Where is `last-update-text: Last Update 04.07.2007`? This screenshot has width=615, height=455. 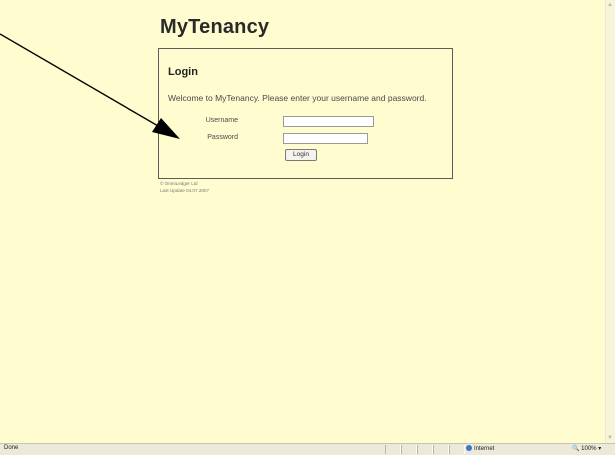 last-update-text: Last Update 04.07.2007 is located at coordinates (185, 190).